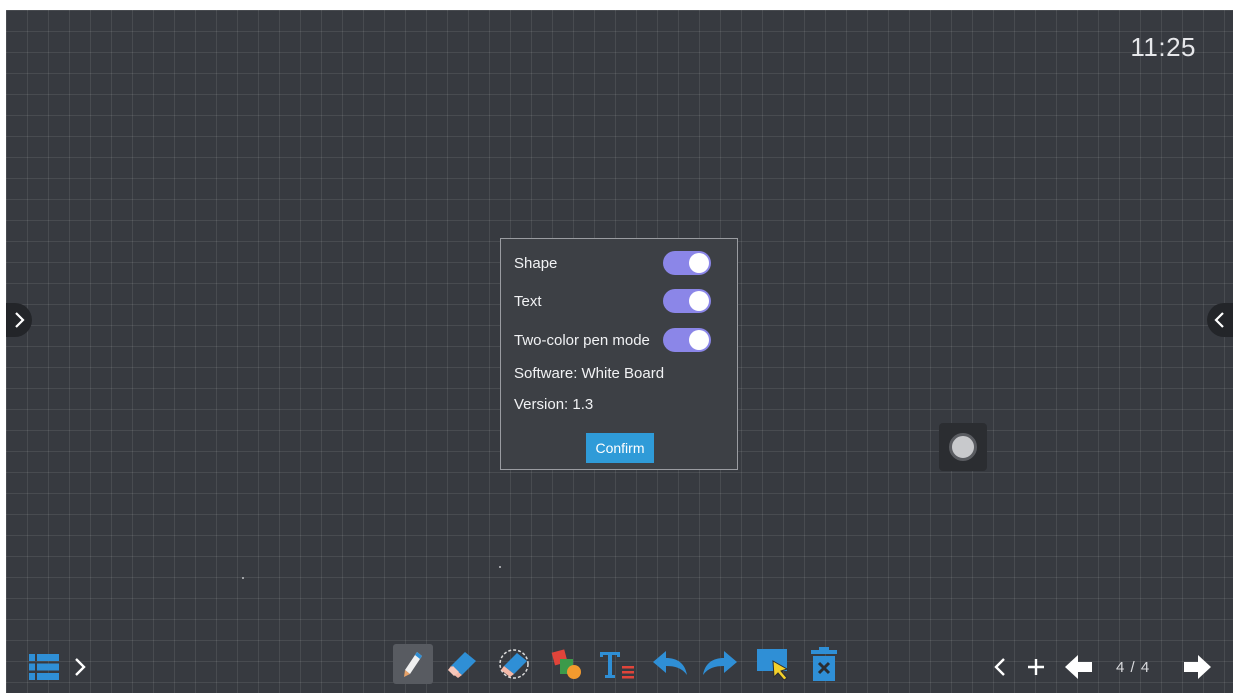 The height and width of the screenshot is (693, 1233). What do you see at coordinates (1133, 667) in the screenshot?
I see `page-indicator: 4 / 4` at bounding box center [1133, 667].